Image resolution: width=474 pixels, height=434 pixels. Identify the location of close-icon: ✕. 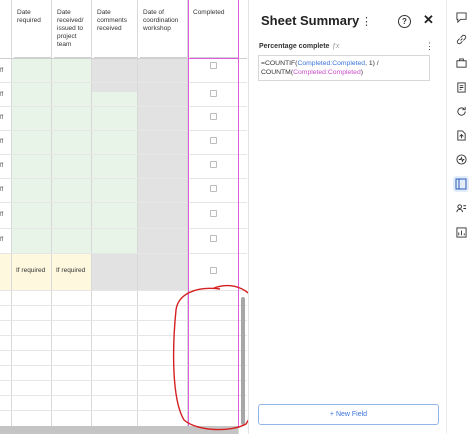
(428, 20).